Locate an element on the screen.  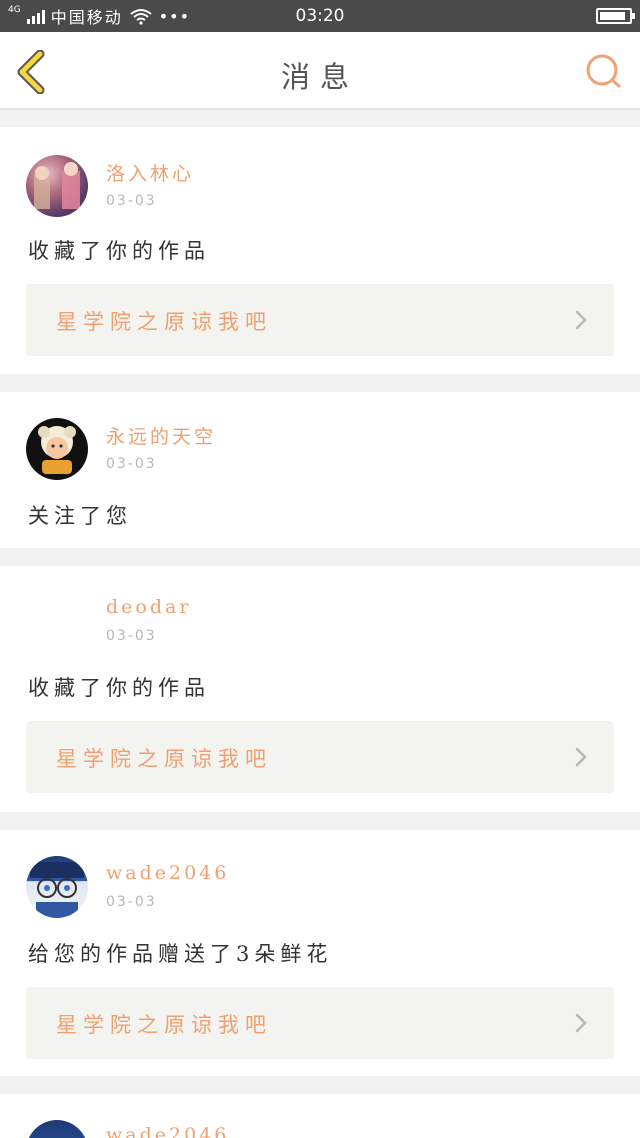
username: 永远的天空 is located at coordinates (161, 435).